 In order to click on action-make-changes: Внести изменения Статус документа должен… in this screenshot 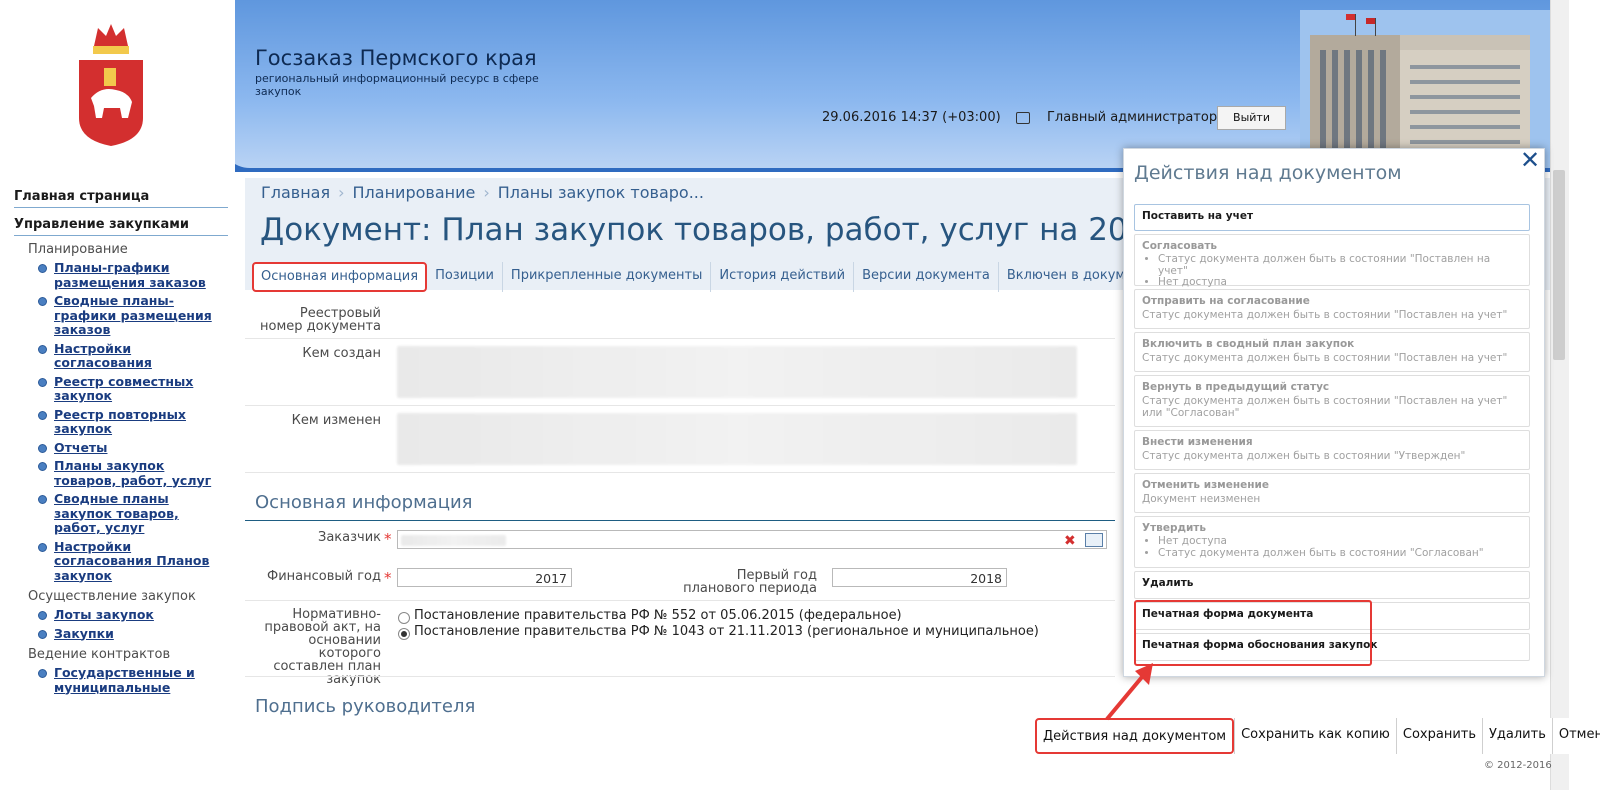, I will do `click(1332, 450)`.